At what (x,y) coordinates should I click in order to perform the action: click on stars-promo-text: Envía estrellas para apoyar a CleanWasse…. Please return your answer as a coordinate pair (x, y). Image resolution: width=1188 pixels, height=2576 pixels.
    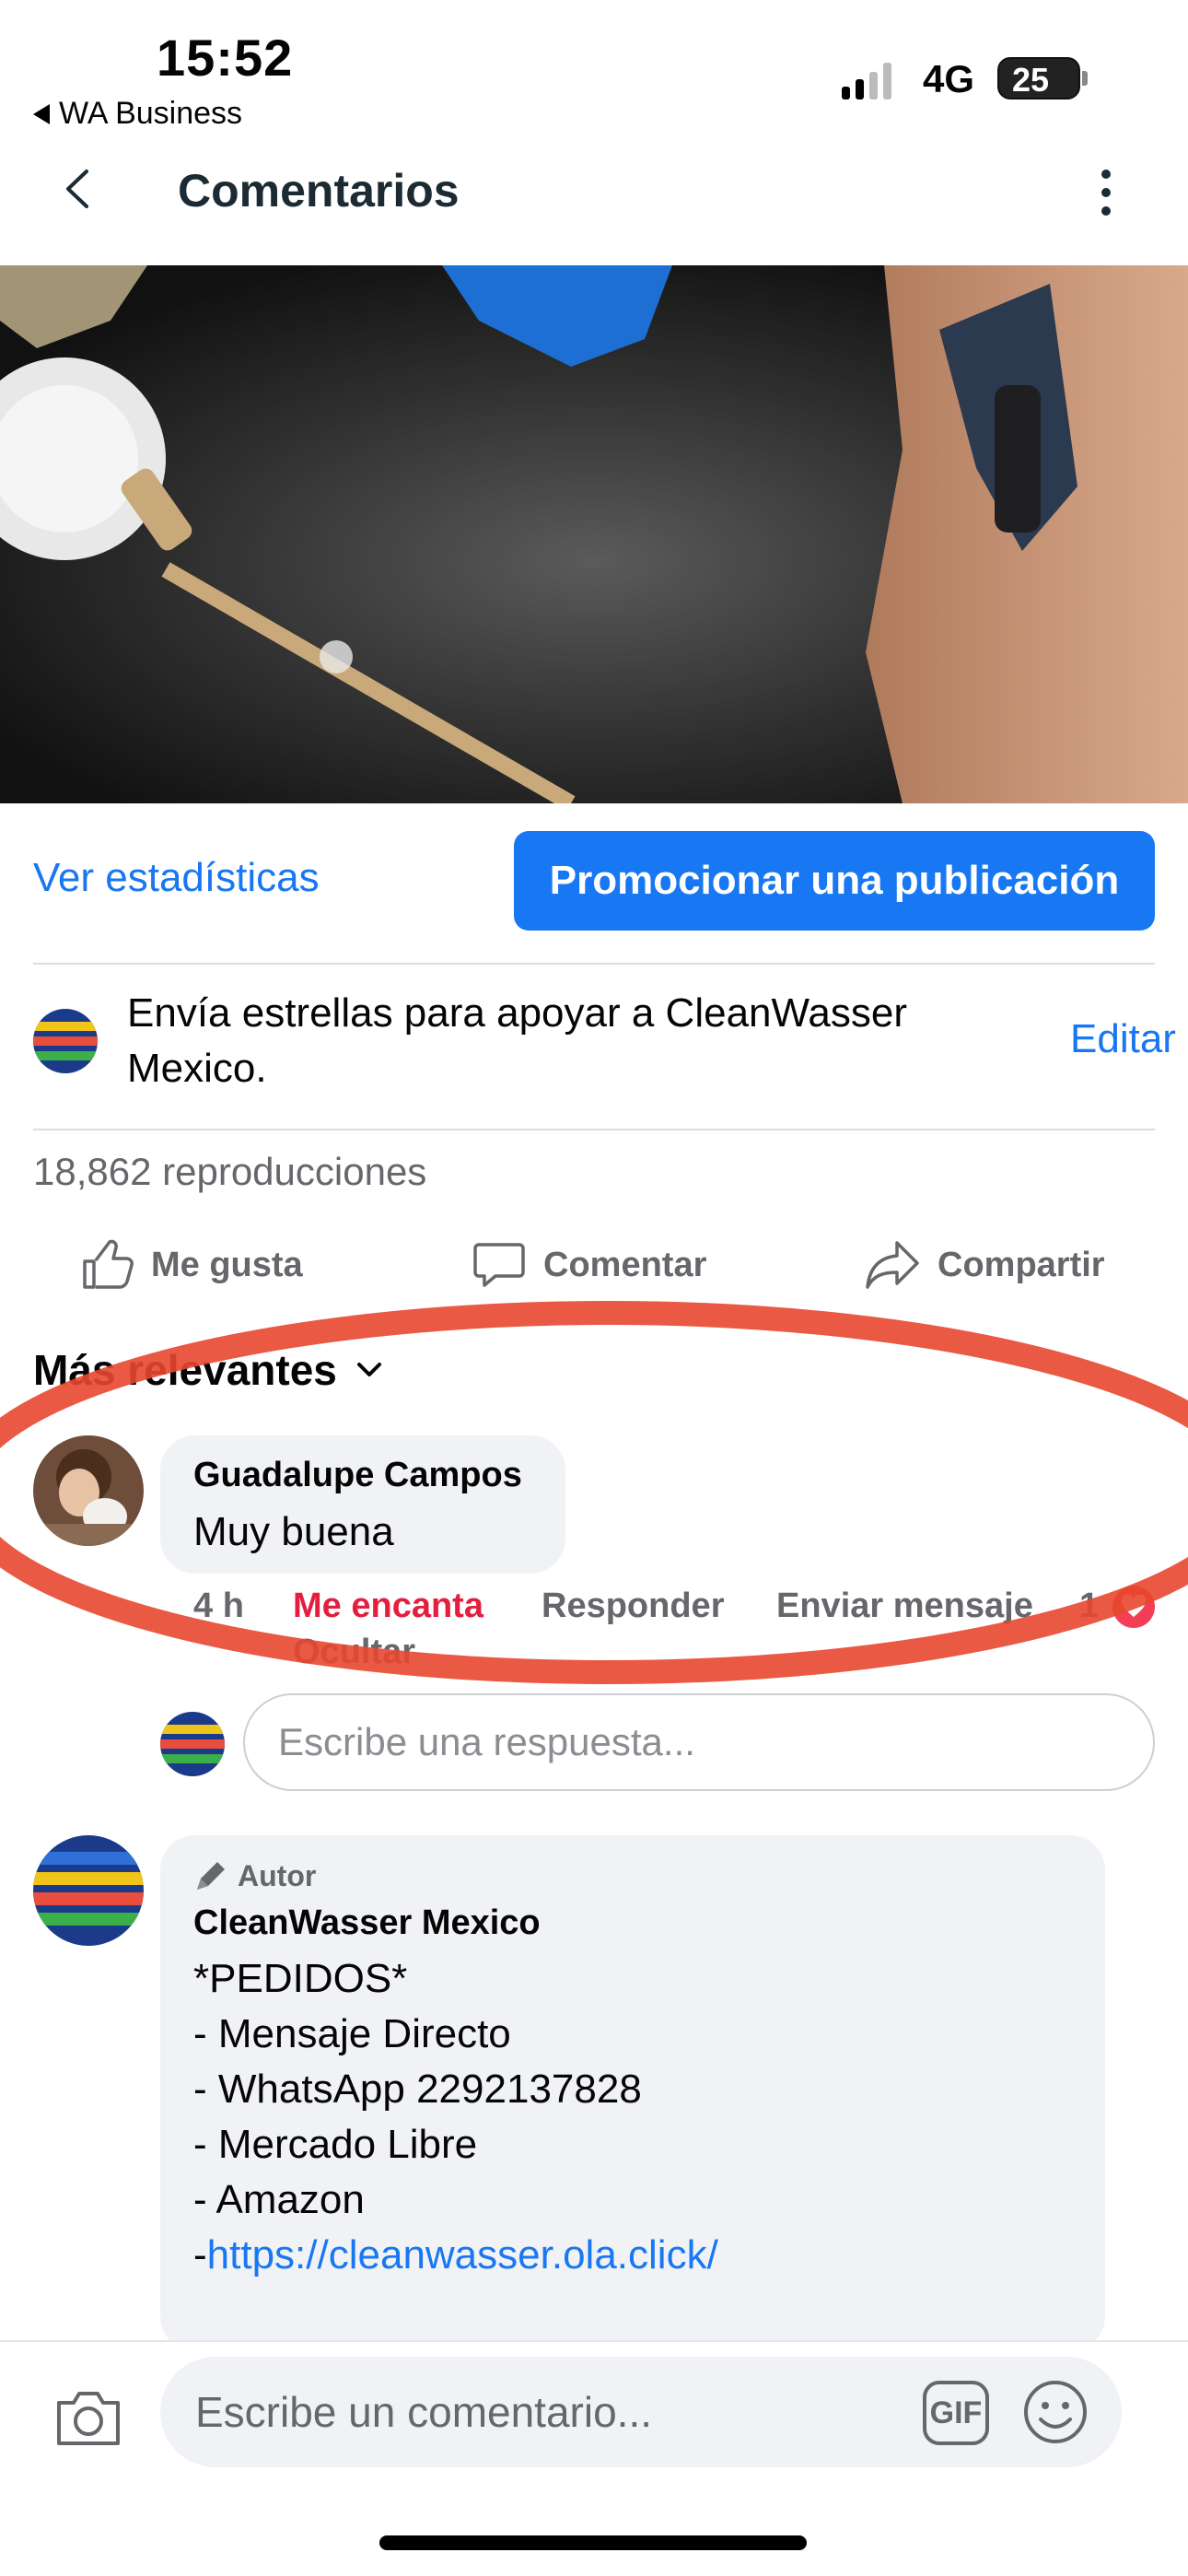
    Looking at the image, I should click on (517, 1040).